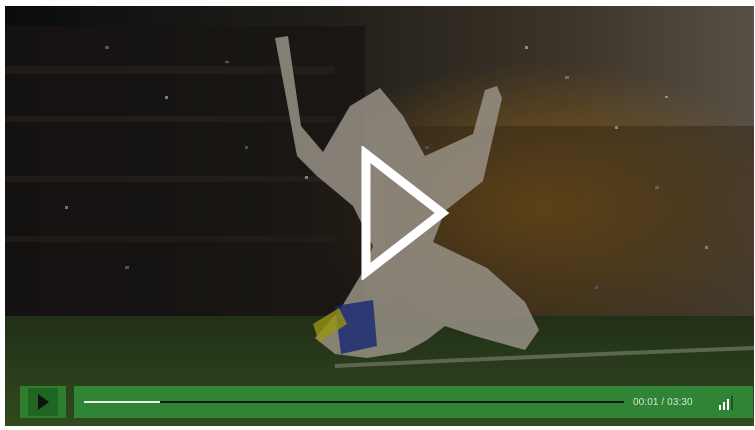 This screenshot has width=755, height=430. I want to click on progress-bar, so click(354, 402).